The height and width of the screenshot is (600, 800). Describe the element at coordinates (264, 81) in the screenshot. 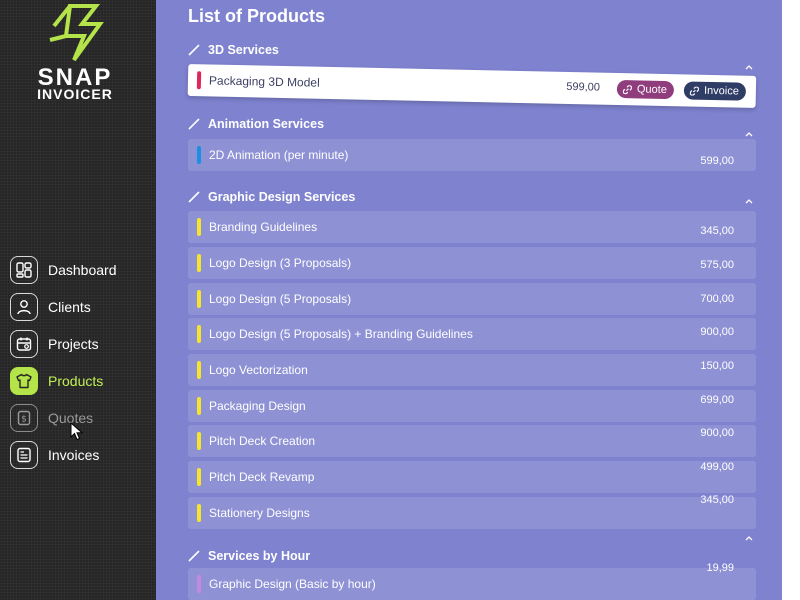

I see `product-name: Packaging 3D Model` at that location.